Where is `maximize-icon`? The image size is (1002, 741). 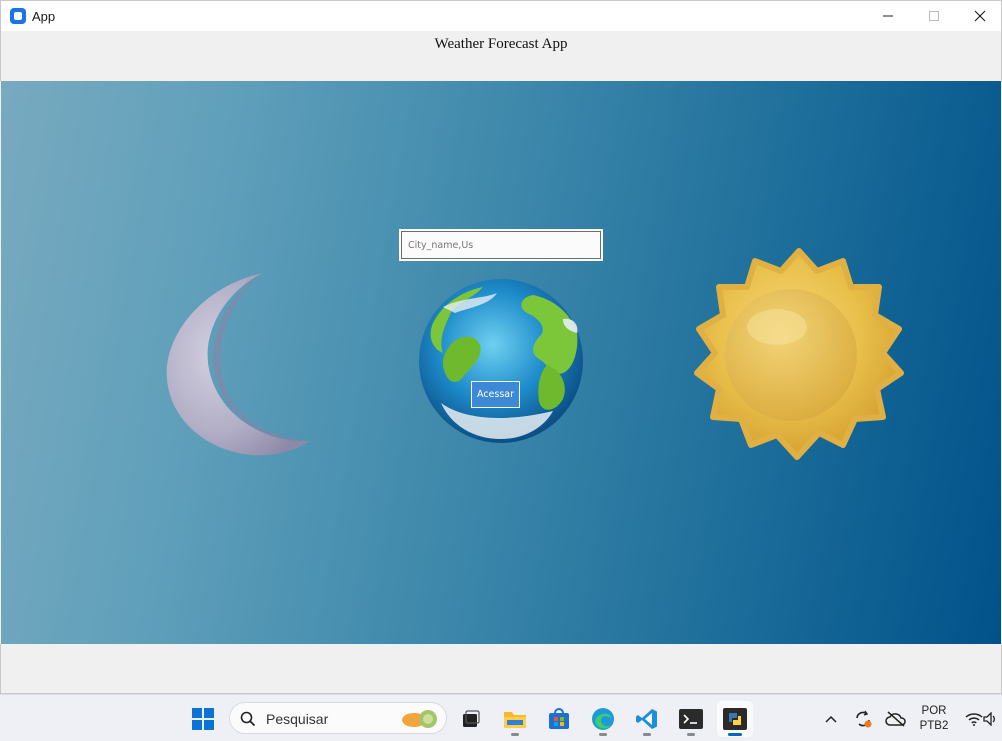 maximize-icon is located at coordinates (934, 16).